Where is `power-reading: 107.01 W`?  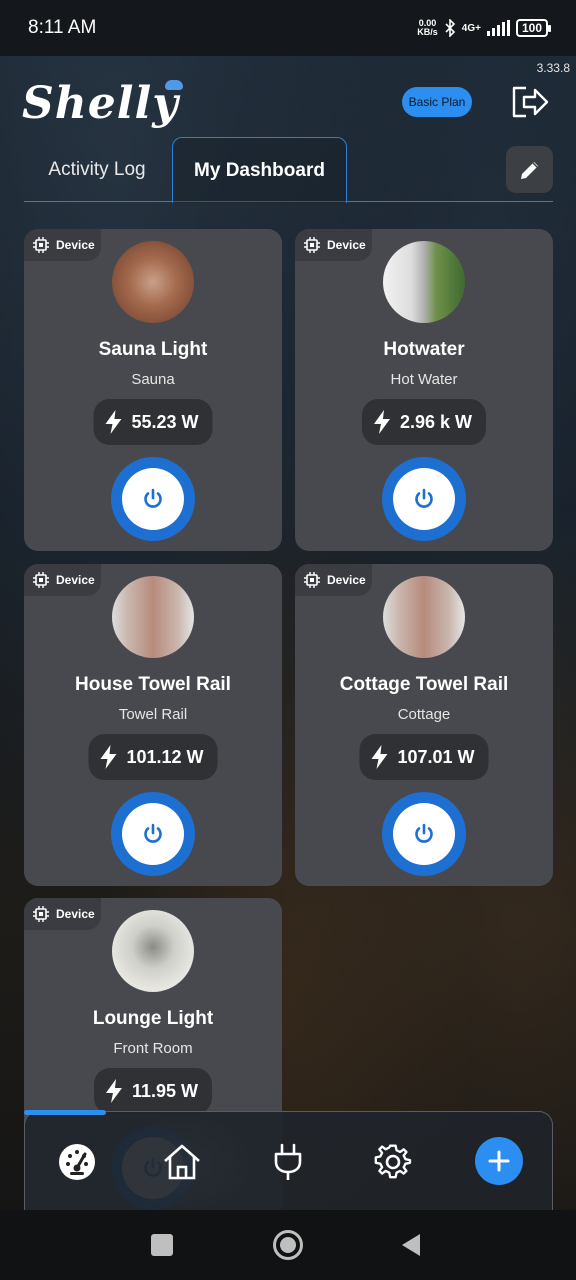
power-reading: 107.01 W is located at coordinates (424, 757).